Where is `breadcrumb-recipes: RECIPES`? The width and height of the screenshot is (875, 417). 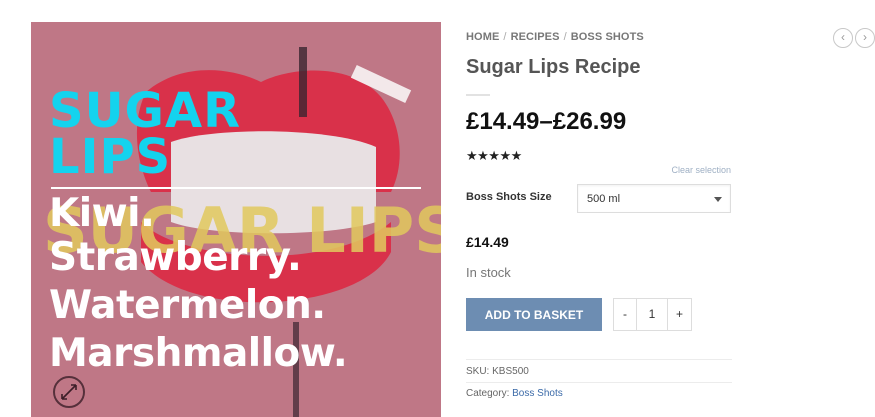
breadcrumb-recipes: RECIPES is located at coordinates (535, 37).